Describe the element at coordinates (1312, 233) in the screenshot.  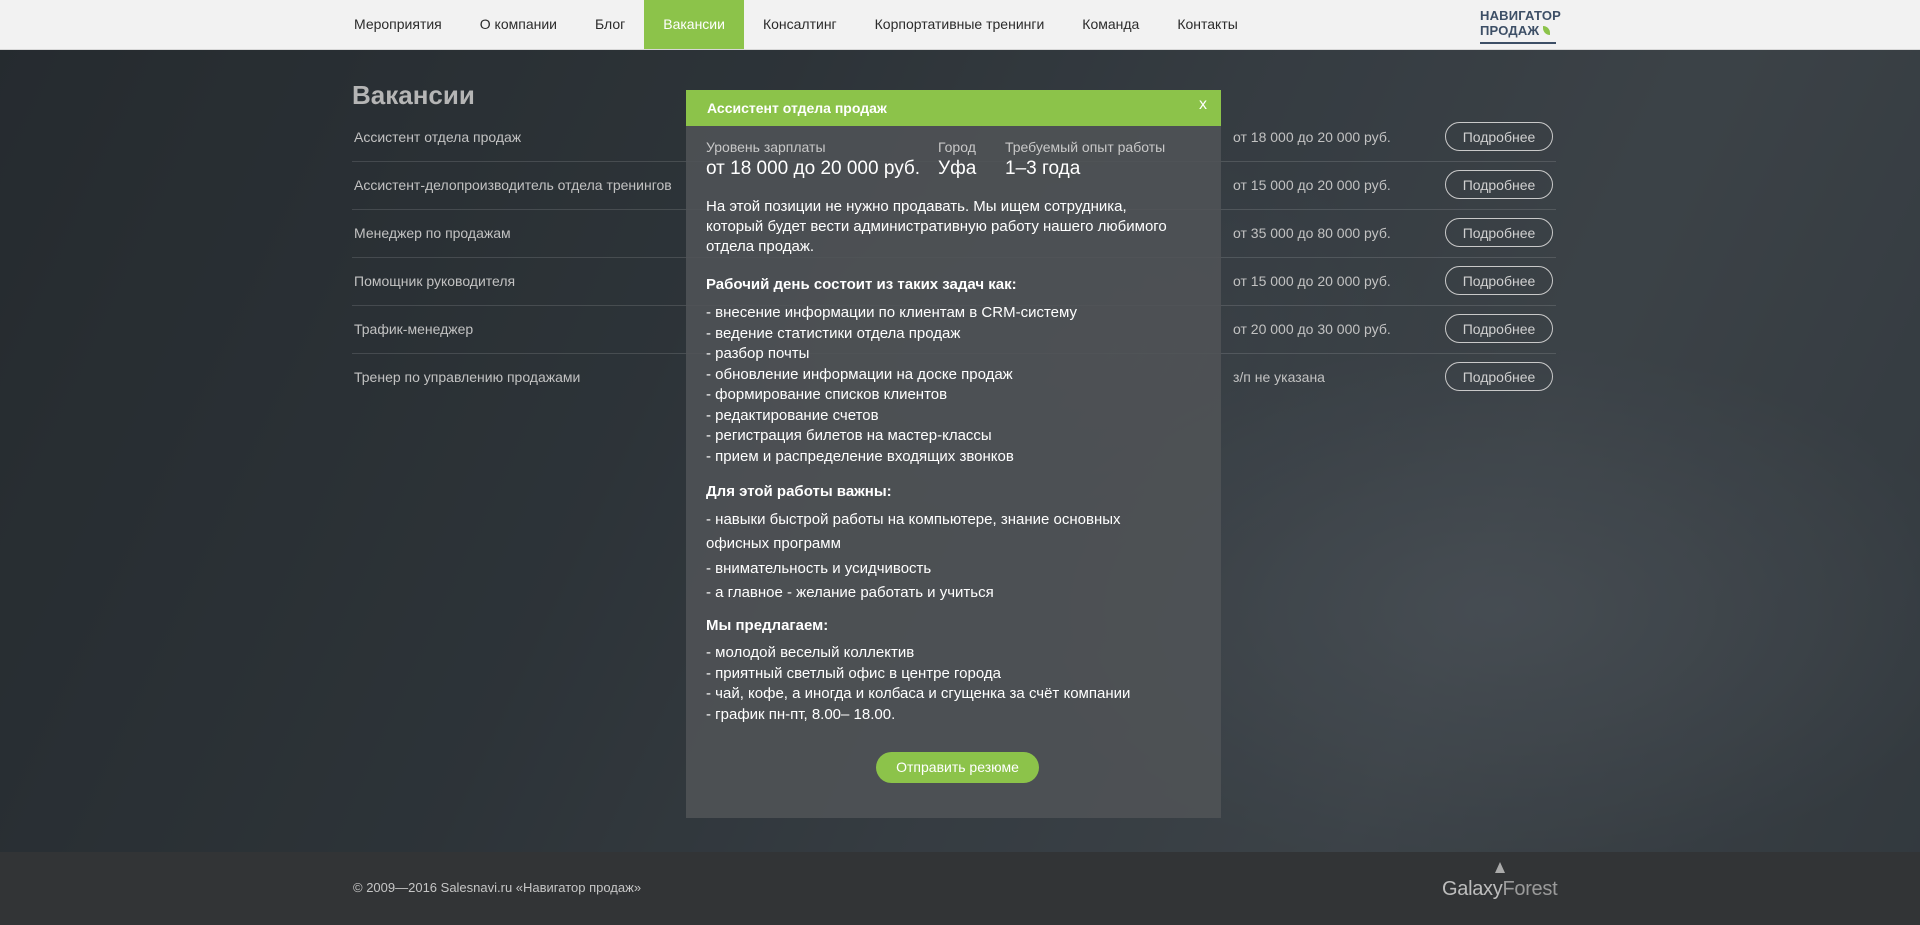
I see `vacancy-salary: от 35 000 до 80 000 руб.` at that location.